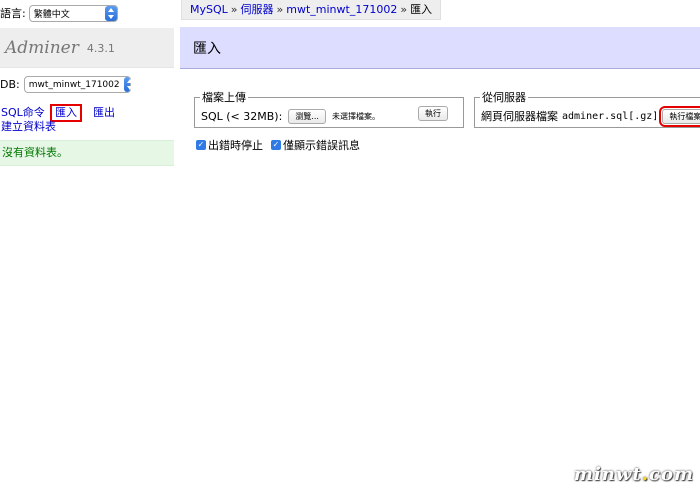 Image resolution: width=700 pixels, height=490 pixels. What do you see at coordinates (355, 116) in the screenshot?
I see `no-file-selected-text: 未選擇檔案。` at bounding box center [355, 116].